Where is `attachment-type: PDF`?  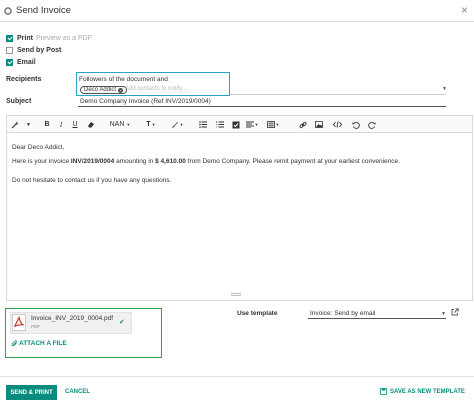 attachment-type: PDF is located at coordinates (35, 326).